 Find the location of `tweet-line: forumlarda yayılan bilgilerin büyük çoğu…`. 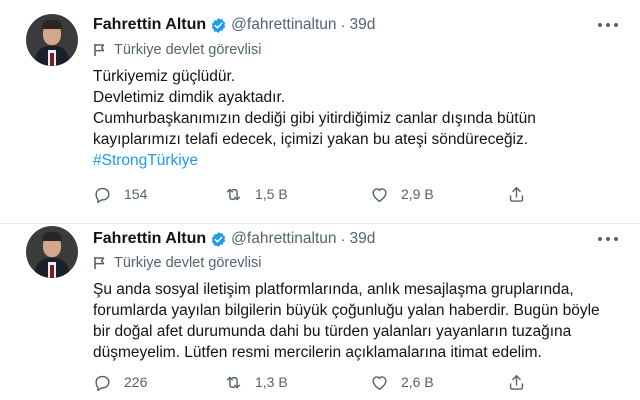

tweet-line: forumlarda yayılan bilgilerin büyük çoğu… is located at coordinates (346, 310).